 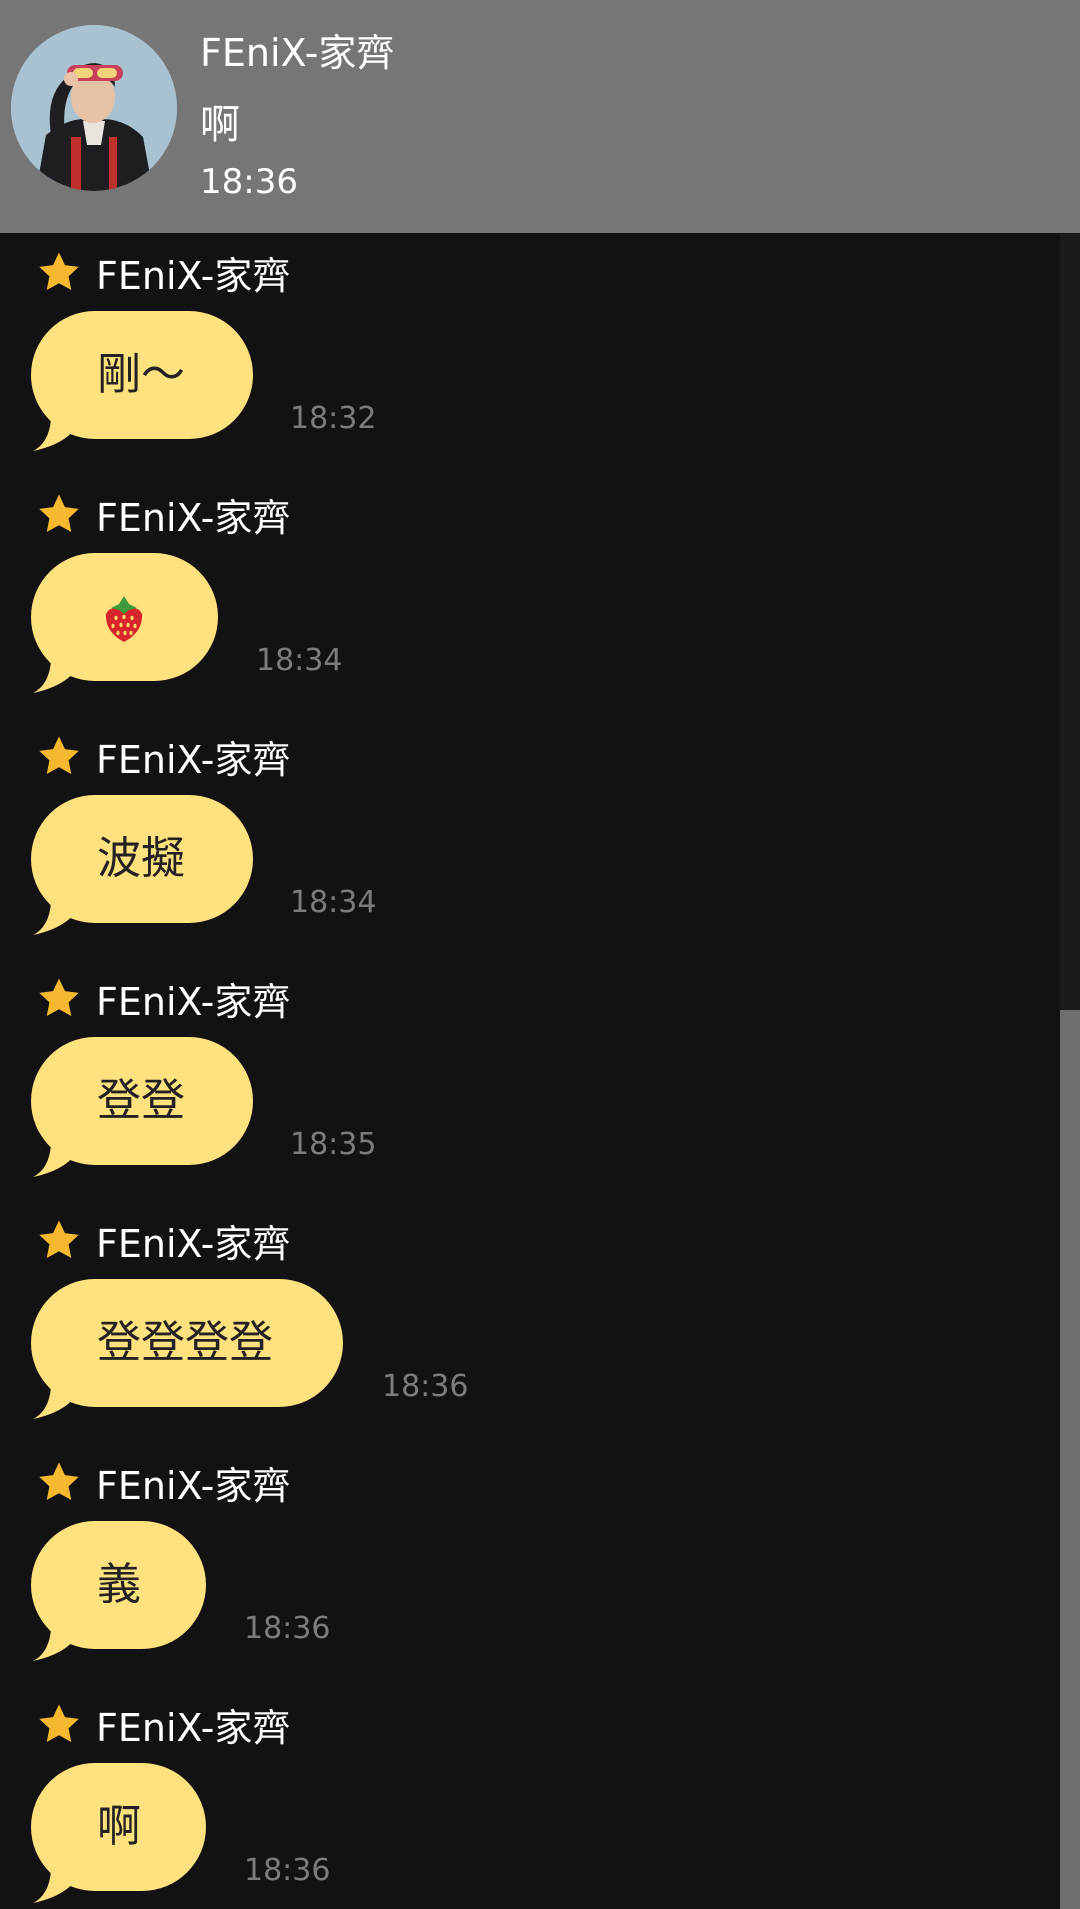 I want to click on message-bubble: 波擬, so click(x=142, y=859).